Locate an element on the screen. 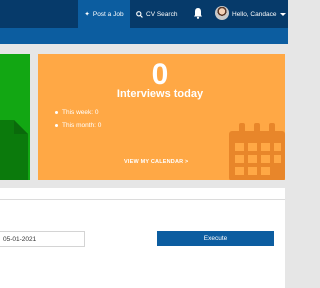 The height and width of the screenshot is (288, 320). plus-icon: ✦ is located at coordinates (87, 14).